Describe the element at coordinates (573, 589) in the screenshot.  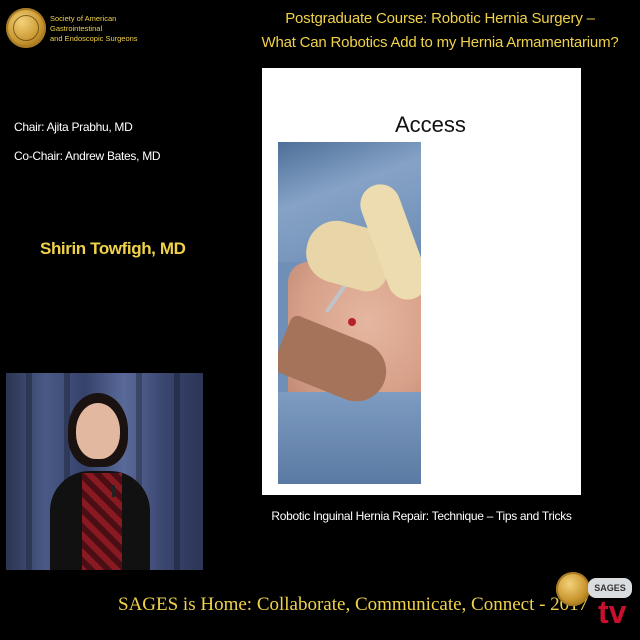
I see `sages-seal-logo-bottom` at that location.